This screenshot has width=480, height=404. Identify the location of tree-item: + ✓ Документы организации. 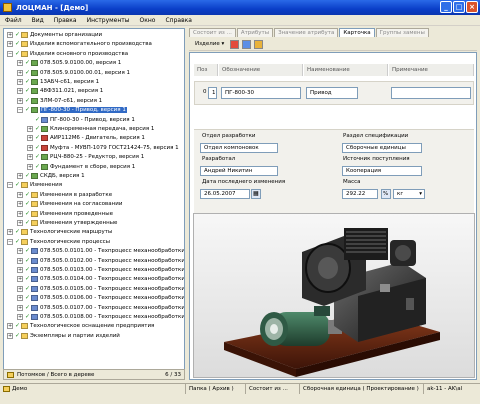
(54, 35).